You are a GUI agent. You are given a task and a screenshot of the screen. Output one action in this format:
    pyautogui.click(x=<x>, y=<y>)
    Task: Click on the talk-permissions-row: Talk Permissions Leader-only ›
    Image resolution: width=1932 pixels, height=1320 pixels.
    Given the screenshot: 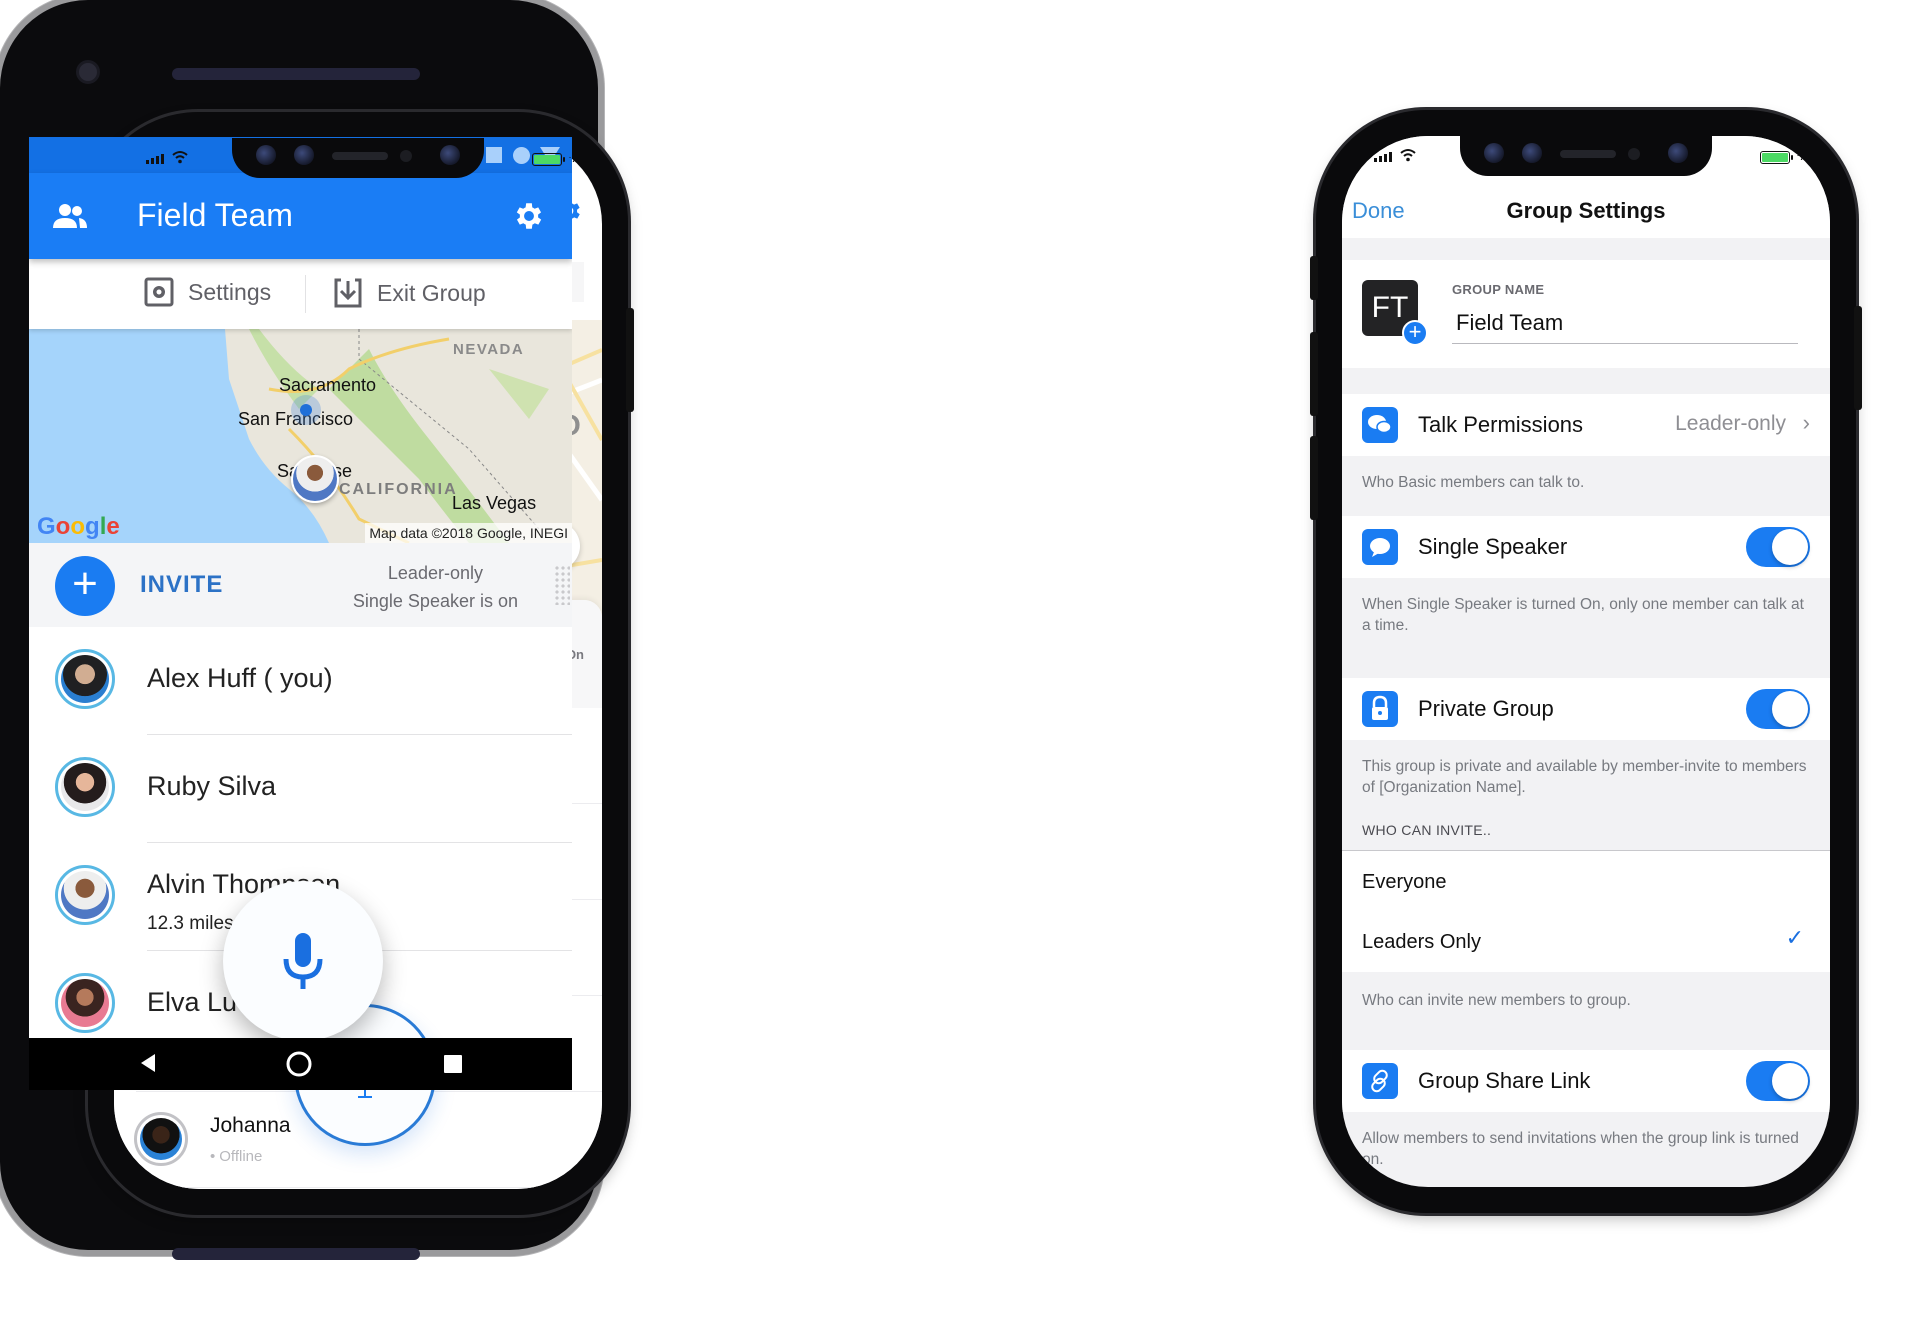 What is the action you would take?
    pyautogui.click(x=1586, y=425)
    